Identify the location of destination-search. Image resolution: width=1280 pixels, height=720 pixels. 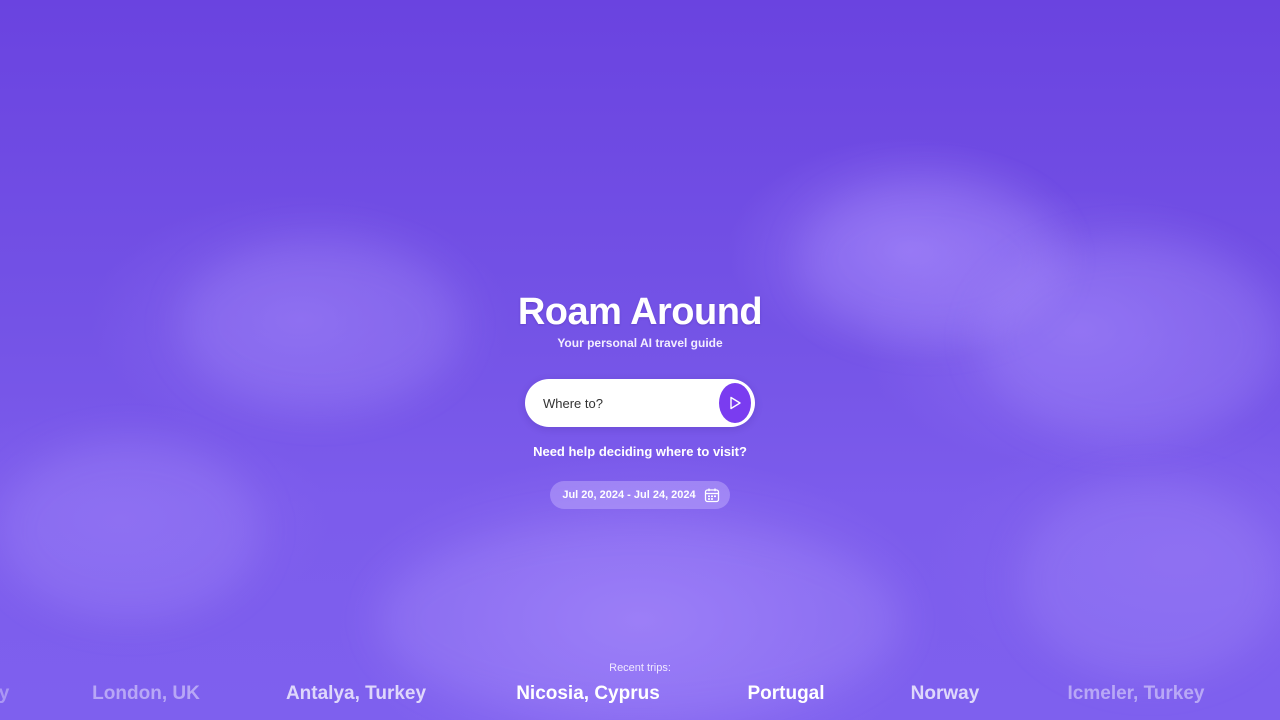
(640, 403).